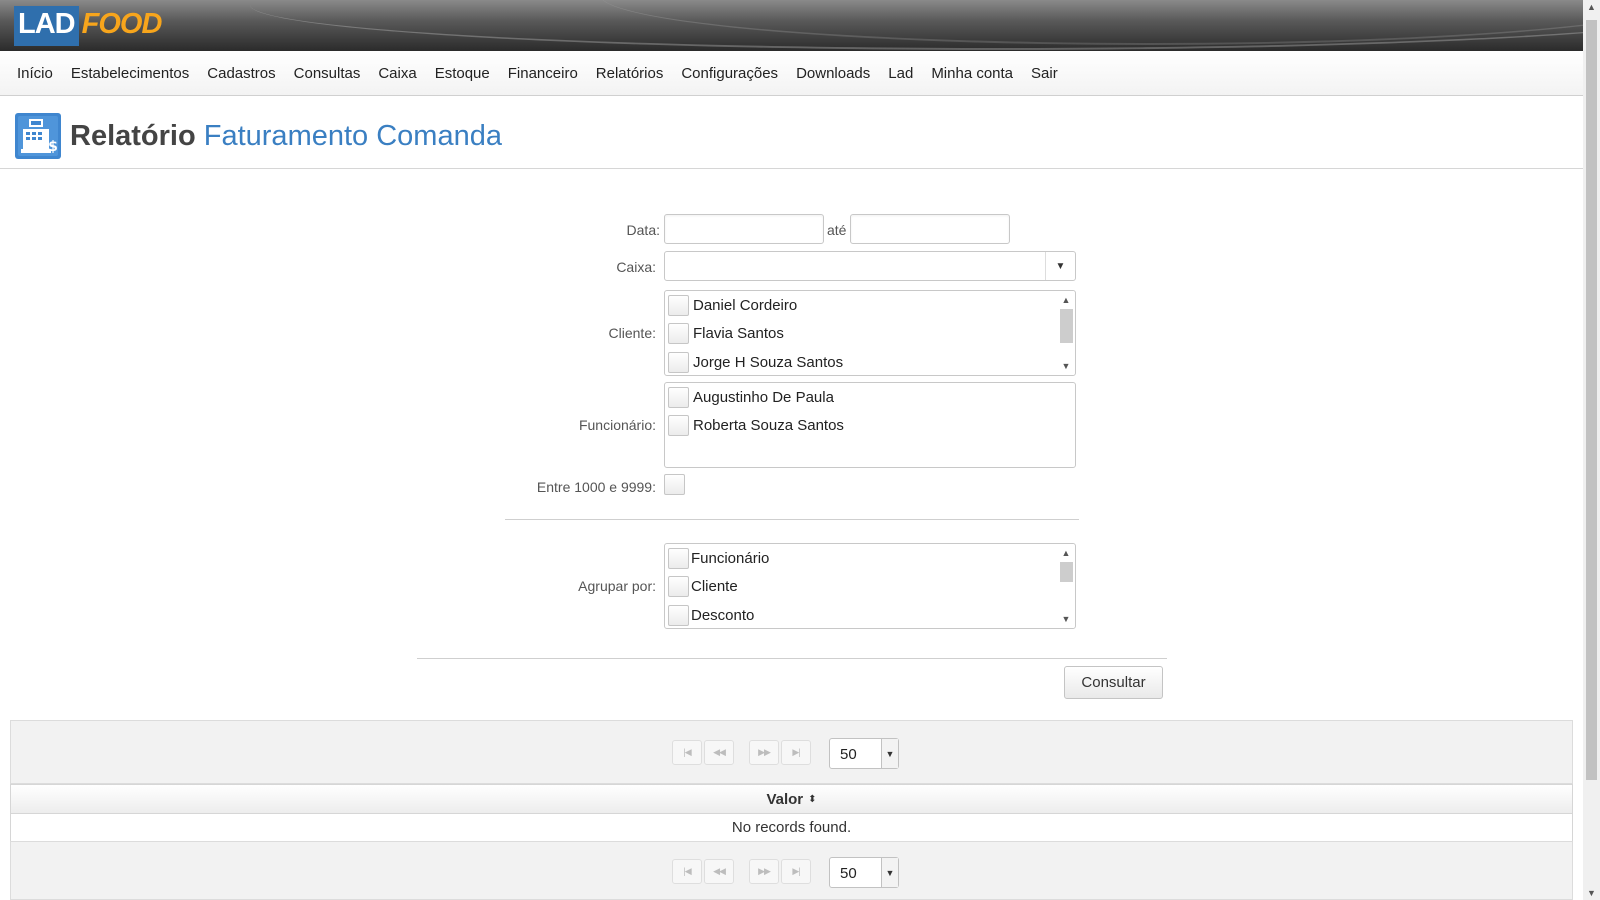  What do you see at coordinates (763, 397) in the screenshot?
I see `funcionario-option-label: Augustinho De Paula` at bounding box center [763, 397].